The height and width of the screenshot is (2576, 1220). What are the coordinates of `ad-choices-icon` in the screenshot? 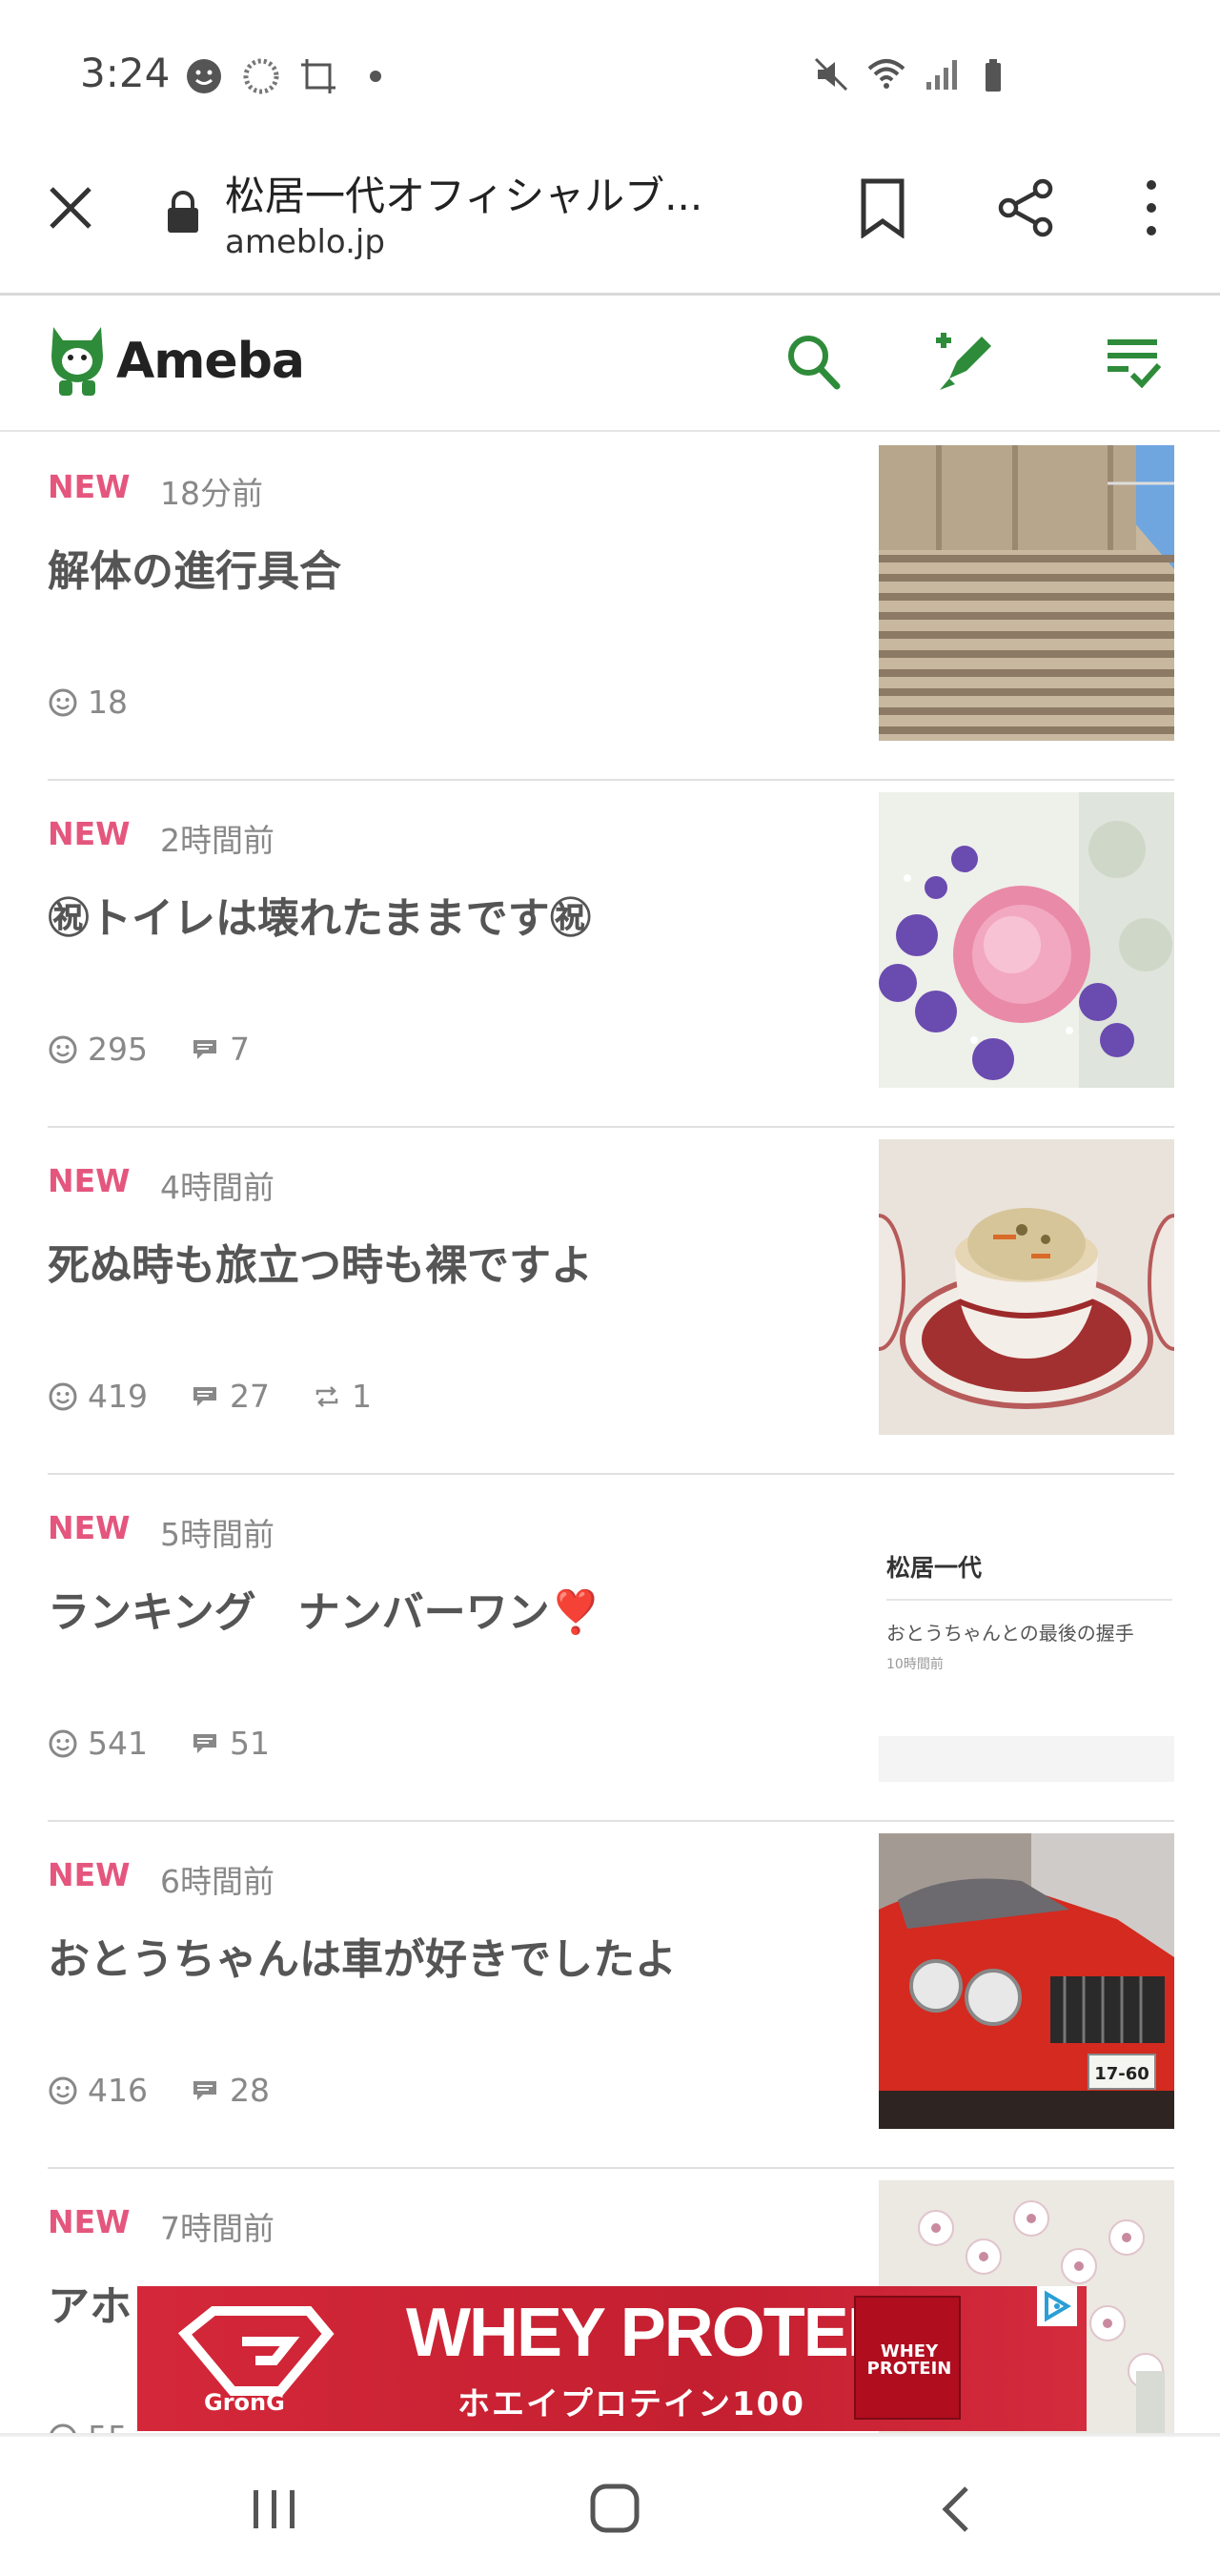 It's located at (1057, 2306).